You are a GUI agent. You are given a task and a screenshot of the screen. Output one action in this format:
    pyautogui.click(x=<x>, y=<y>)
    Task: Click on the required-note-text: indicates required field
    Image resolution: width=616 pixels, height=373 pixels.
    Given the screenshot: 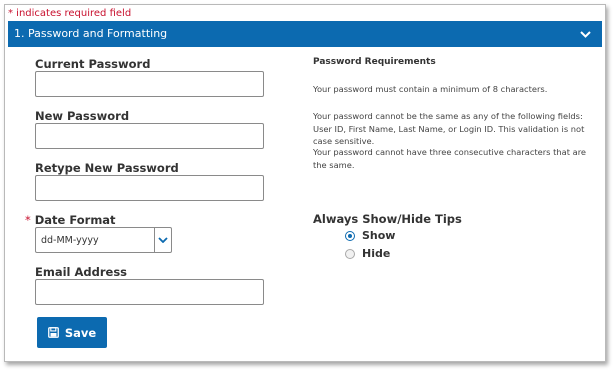 What is the action you would take?
    pyautogui.click(x=72, y=13)
    